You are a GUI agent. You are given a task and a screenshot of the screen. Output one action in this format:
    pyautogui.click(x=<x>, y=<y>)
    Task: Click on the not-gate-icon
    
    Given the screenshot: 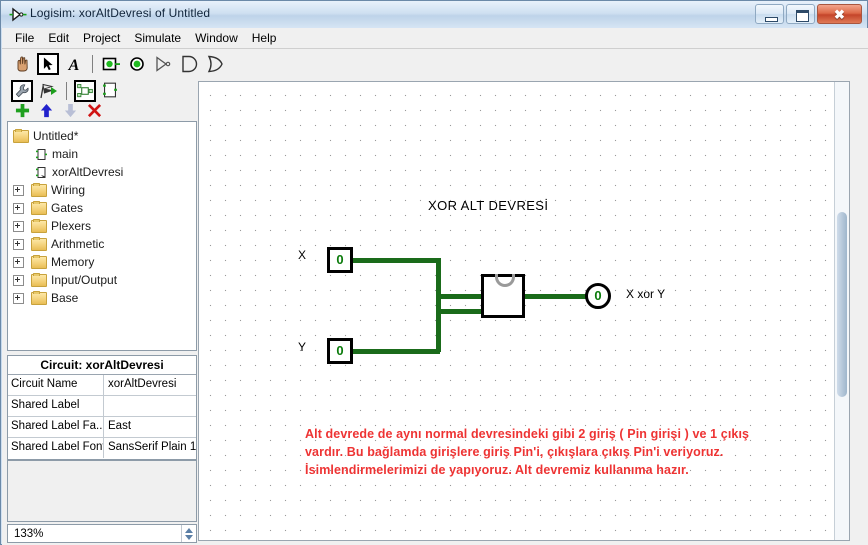 What is the action you would take?
    pyautogui.click(x=163, y=64)
    